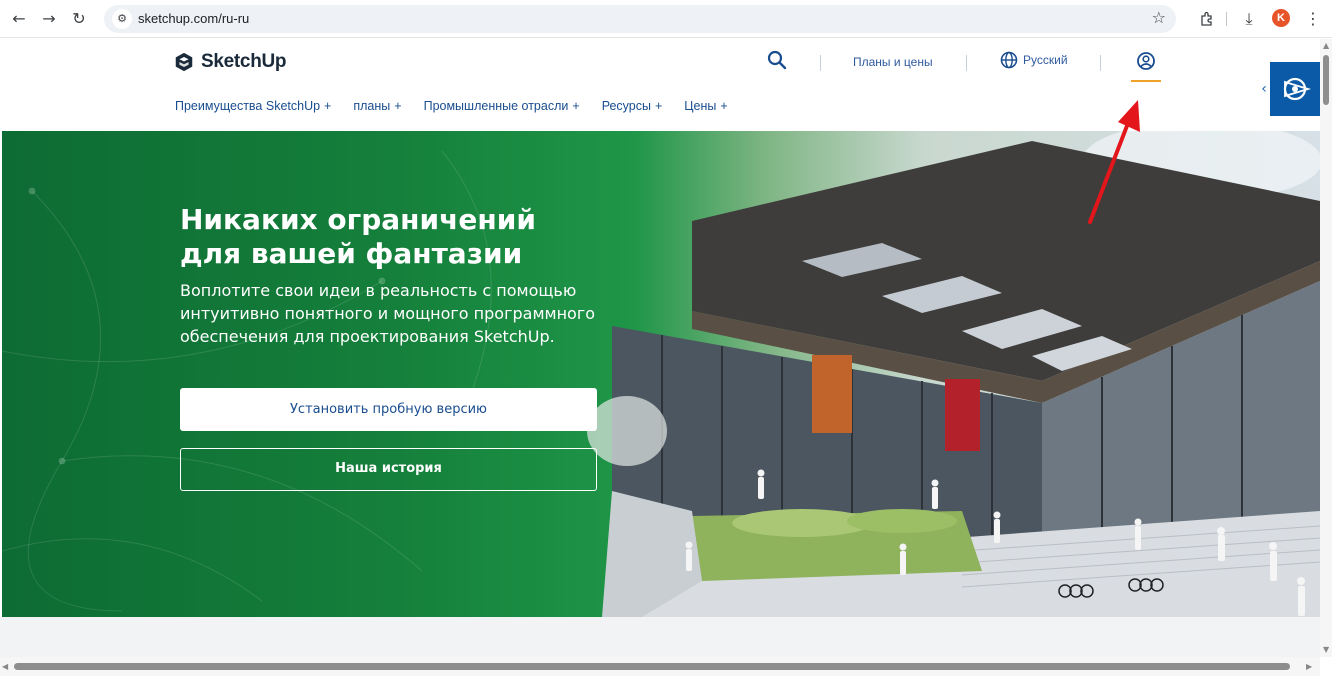 The width and height of the screenshot is (1332, 676). I want to click on hero-title: Никаких ограничений для вашей фантазии, so click(400, 237).